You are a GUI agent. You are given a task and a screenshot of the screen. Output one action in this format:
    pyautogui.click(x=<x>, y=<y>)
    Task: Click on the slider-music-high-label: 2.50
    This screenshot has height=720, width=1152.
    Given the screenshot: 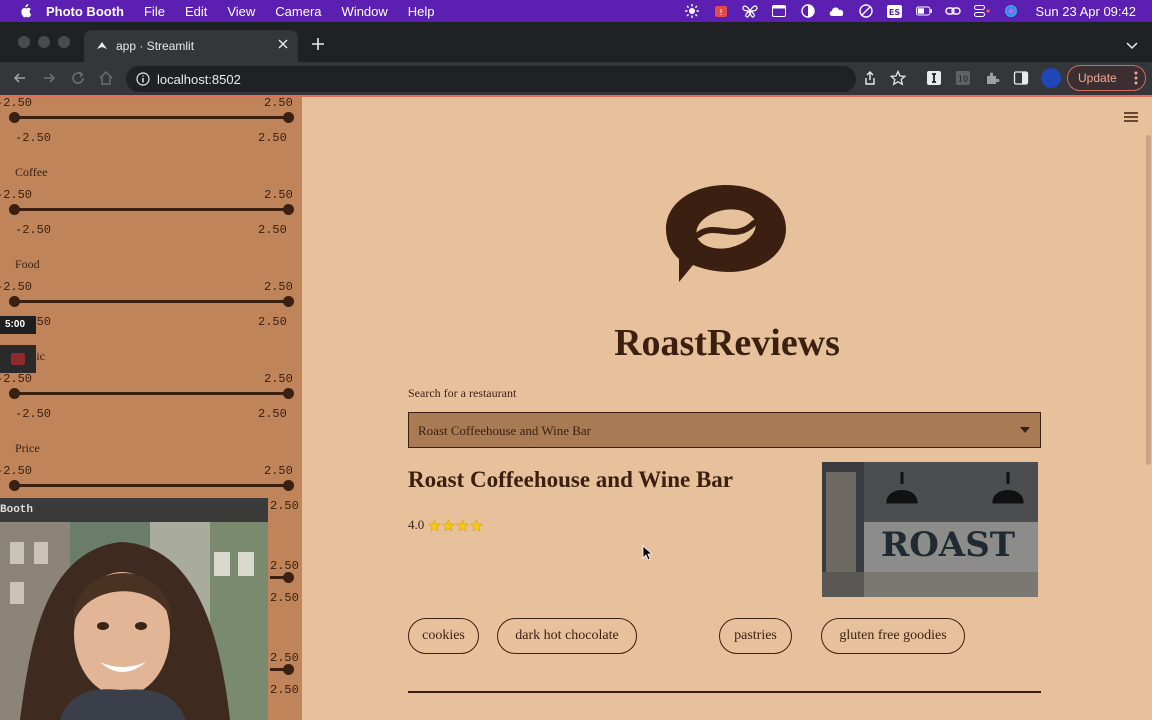 What is the action you would take?
    pyautogui.click(x=272, y=414)
    